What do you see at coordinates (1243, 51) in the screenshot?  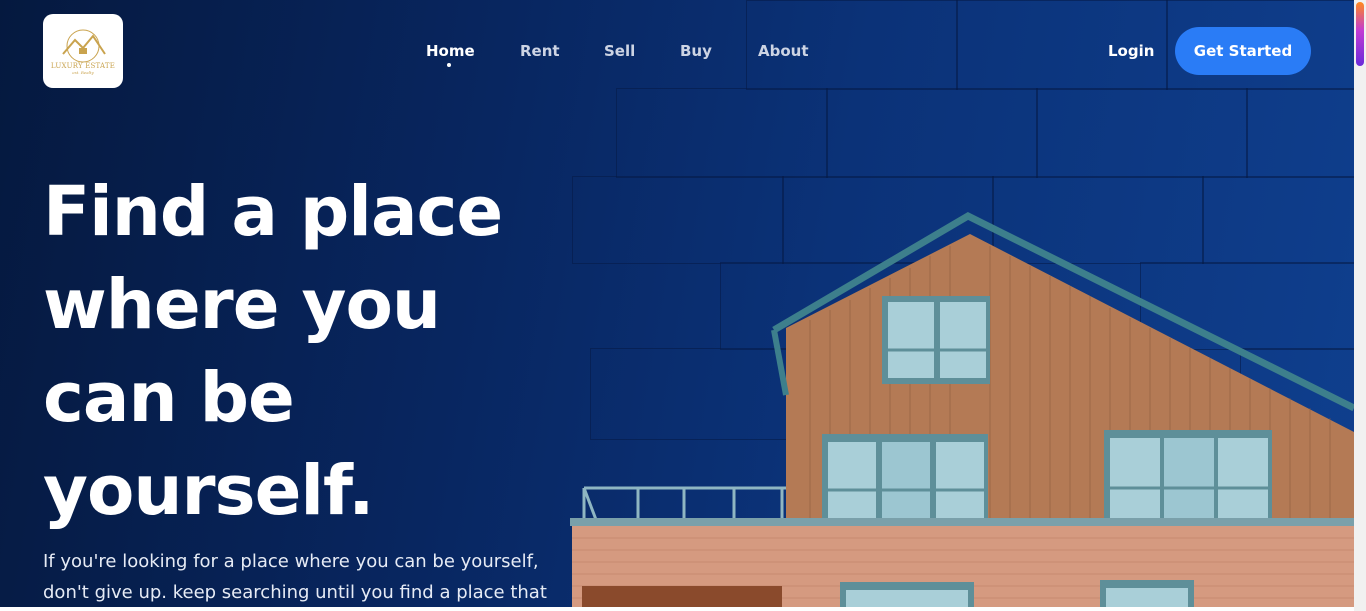 I see `get-started-button: Get Started` at bounding box center [1243, 51].